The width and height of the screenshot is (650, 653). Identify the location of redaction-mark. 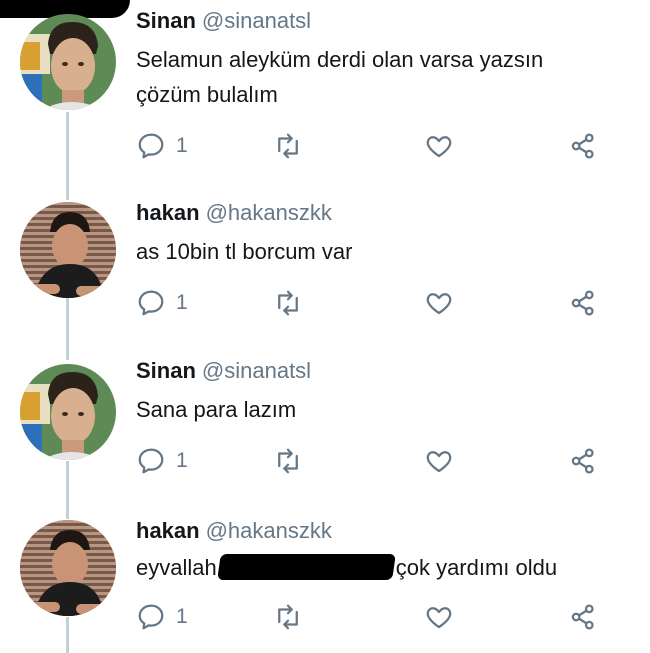
(306, 567).